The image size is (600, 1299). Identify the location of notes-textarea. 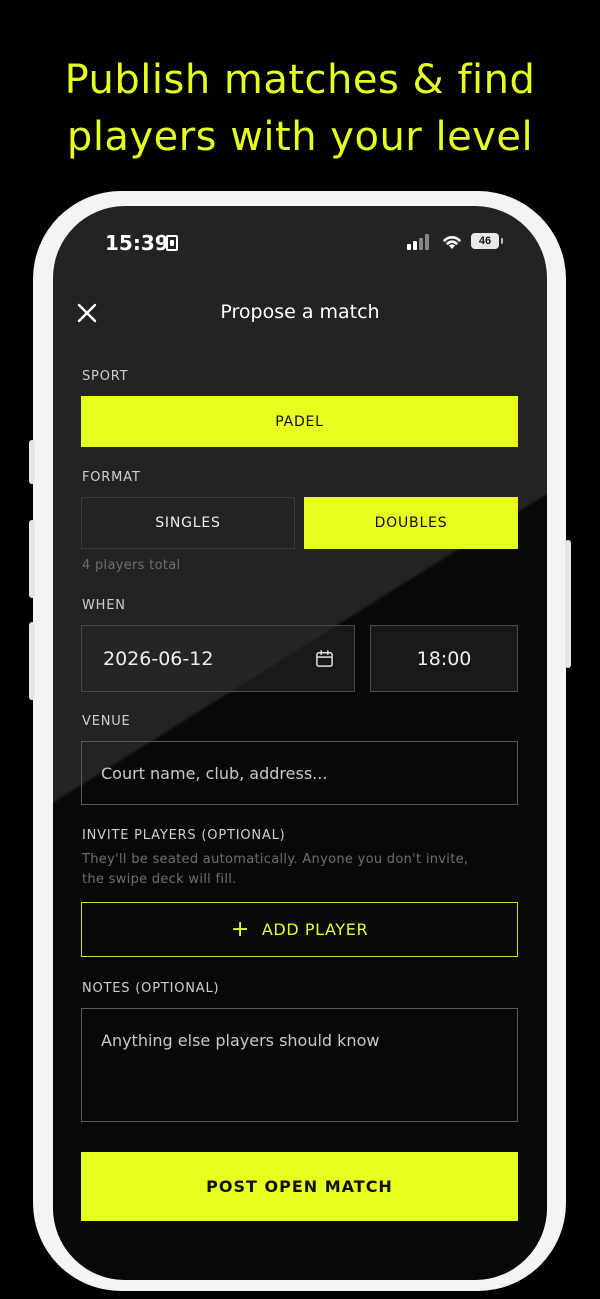
(299, 1065).